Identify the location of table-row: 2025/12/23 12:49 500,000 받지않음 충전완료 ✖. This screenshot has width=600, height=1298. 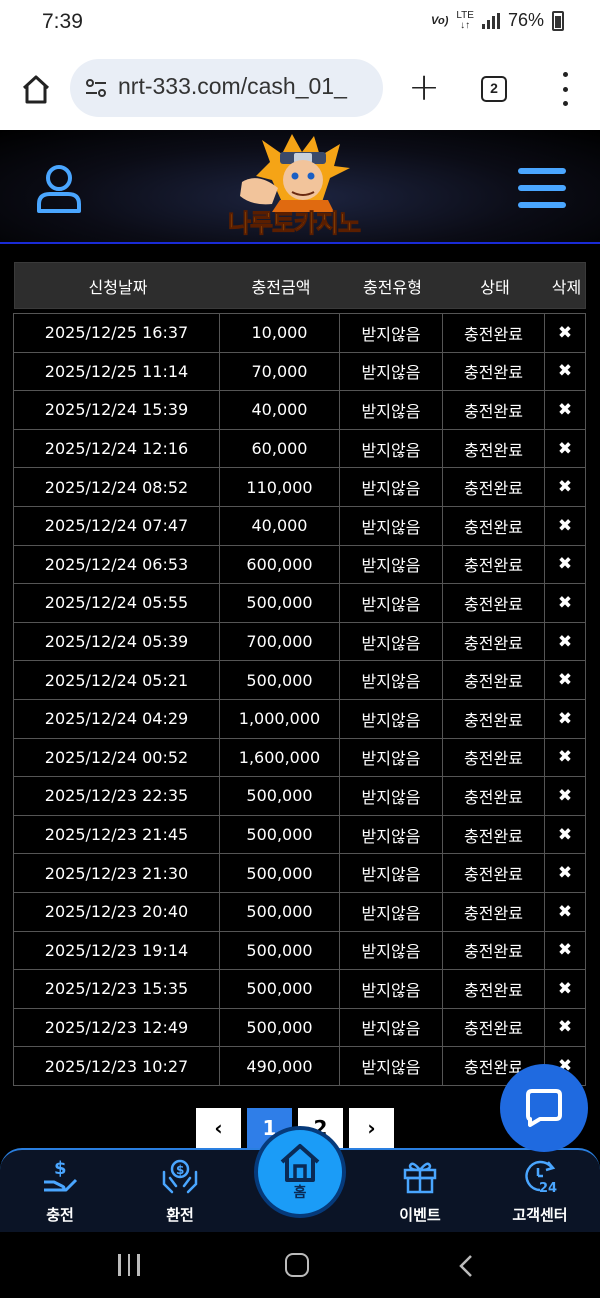
(299, 1027).